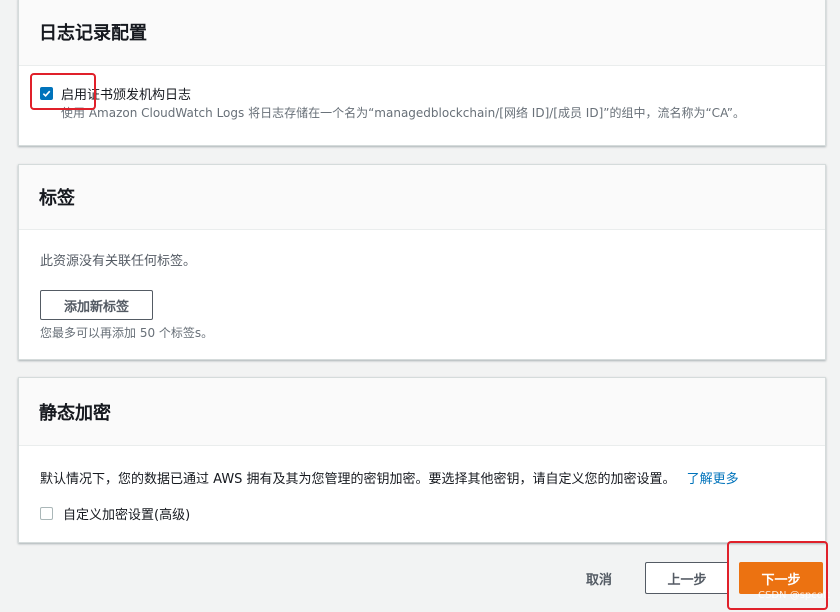 This screenshot has height=612, width=840. I want to click on tags-header: 标签, so click(422, 197).